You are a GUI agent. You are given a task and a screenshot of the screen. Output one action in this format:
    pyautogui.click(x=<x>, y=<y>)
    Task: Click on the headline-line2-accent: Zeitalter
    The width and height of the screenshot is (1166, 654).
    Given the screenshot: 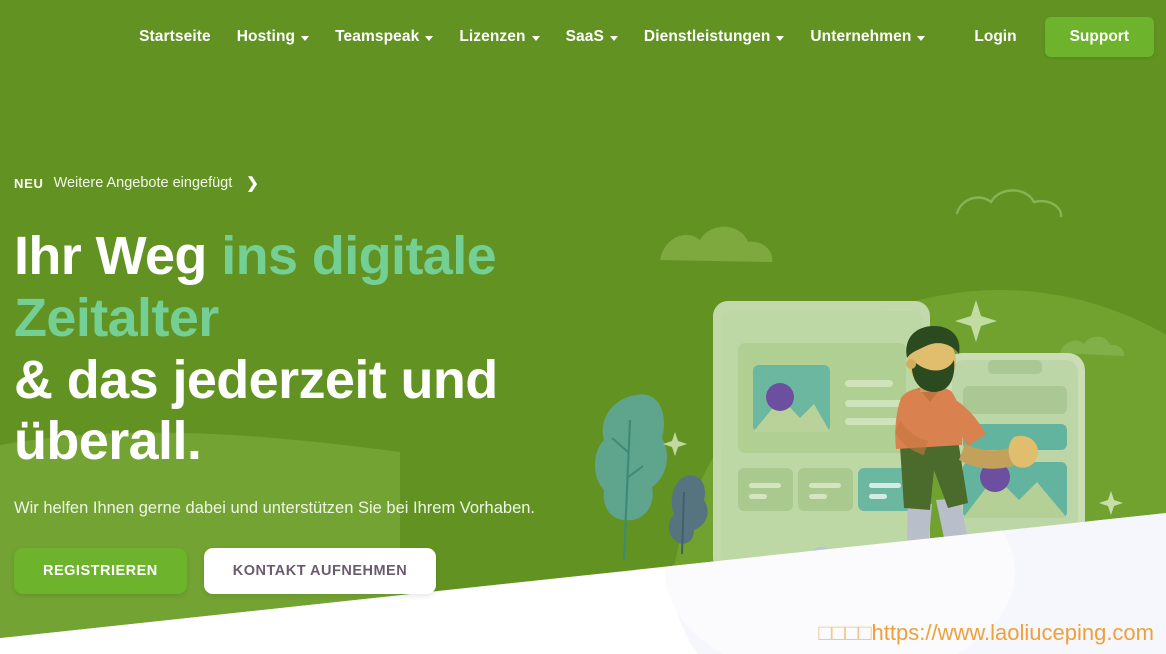 What is the action you would take?
    pyautogui.click(x=116, y=317)
    